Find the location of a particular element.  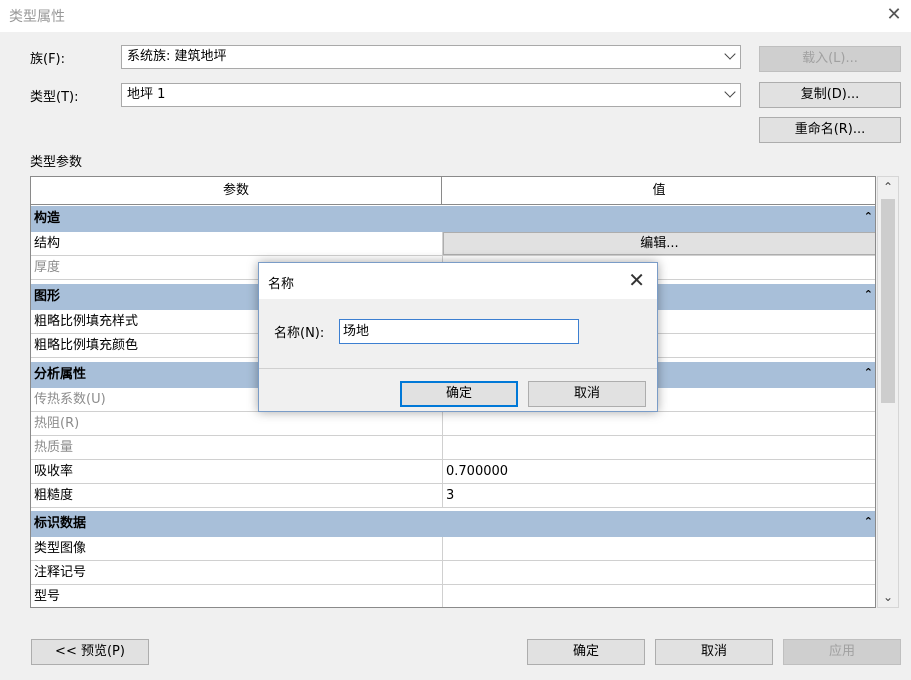

param-name: 厚度 is located at coordinates (47, 267).